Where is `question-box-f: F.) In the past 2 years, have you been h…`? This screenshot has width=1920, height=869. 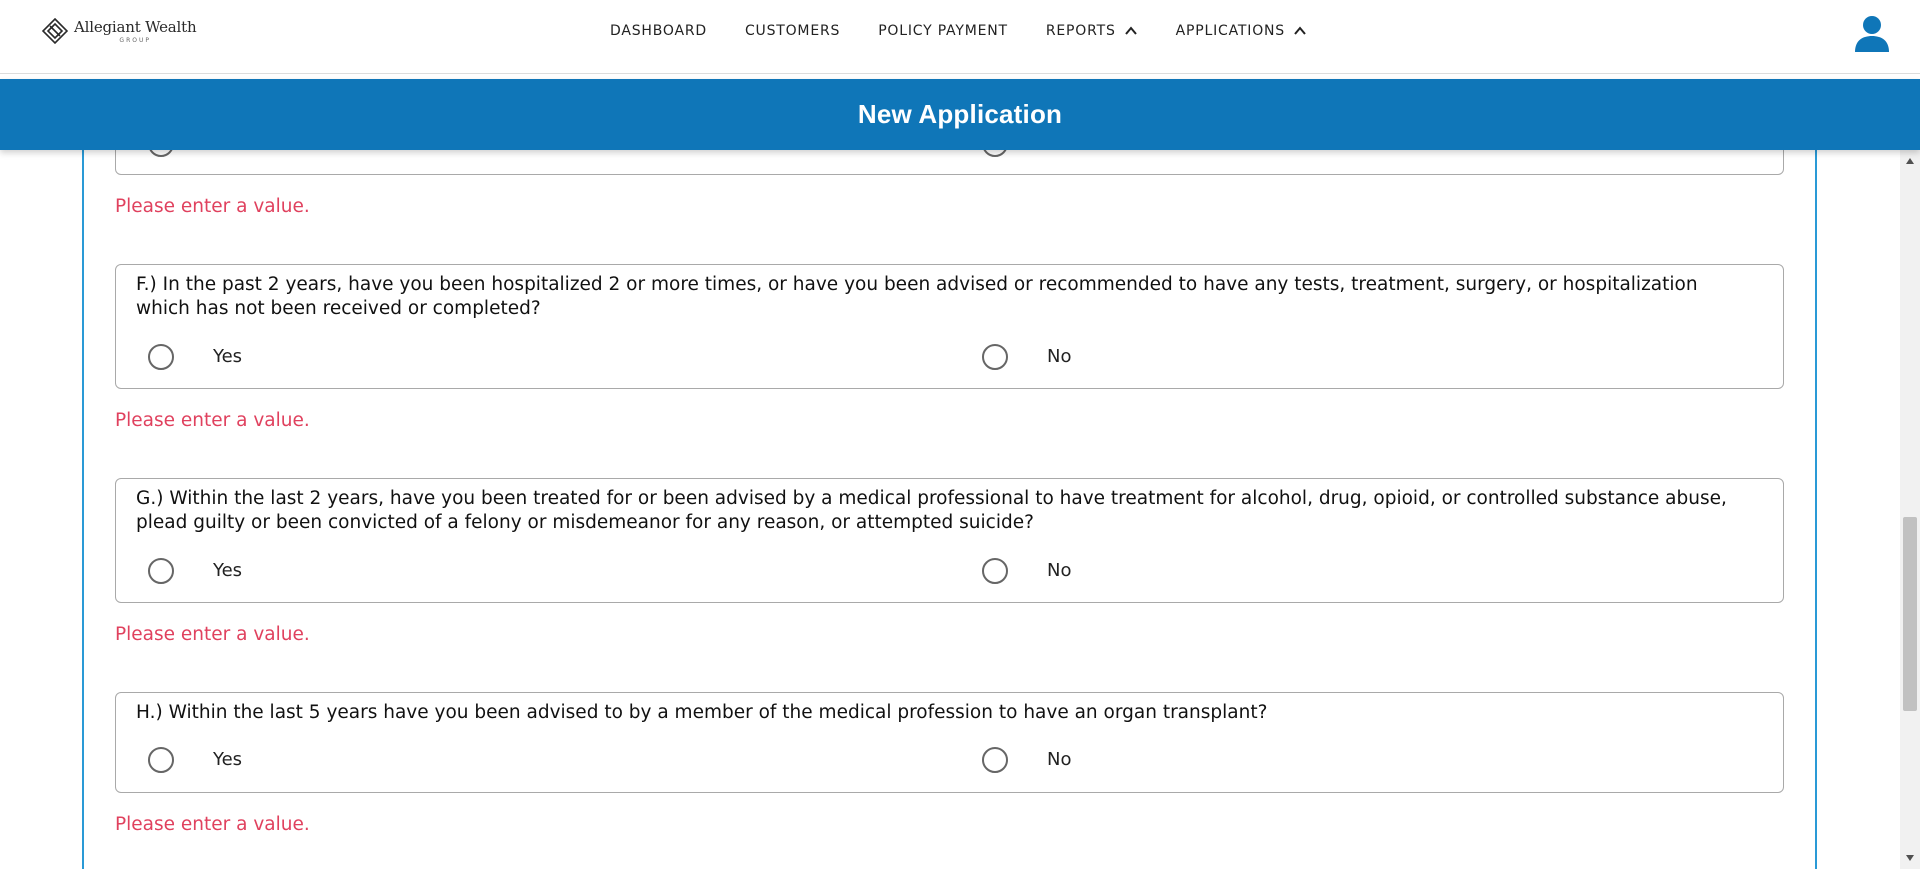
question-box-f: F.) In the past 2 years, have you been h… is located at coordinates (949, 326).